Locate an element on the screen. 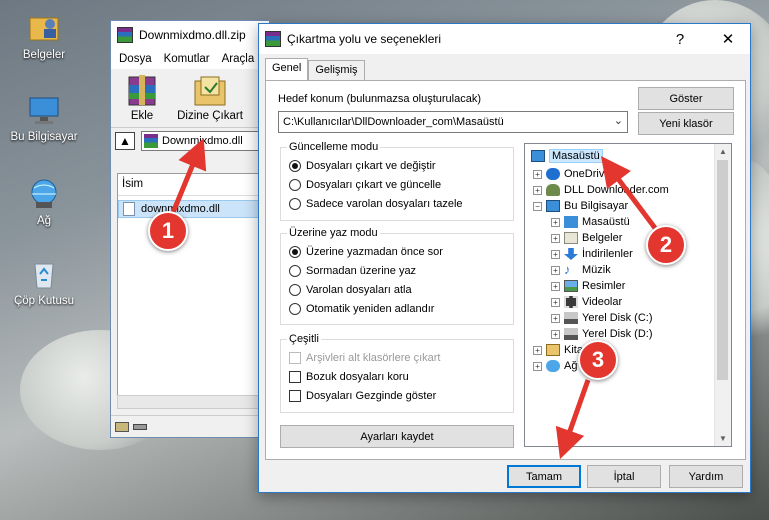  checkbox-label: Arşivleri alt klasörlere çıkart is located at coordinates (373, 358).